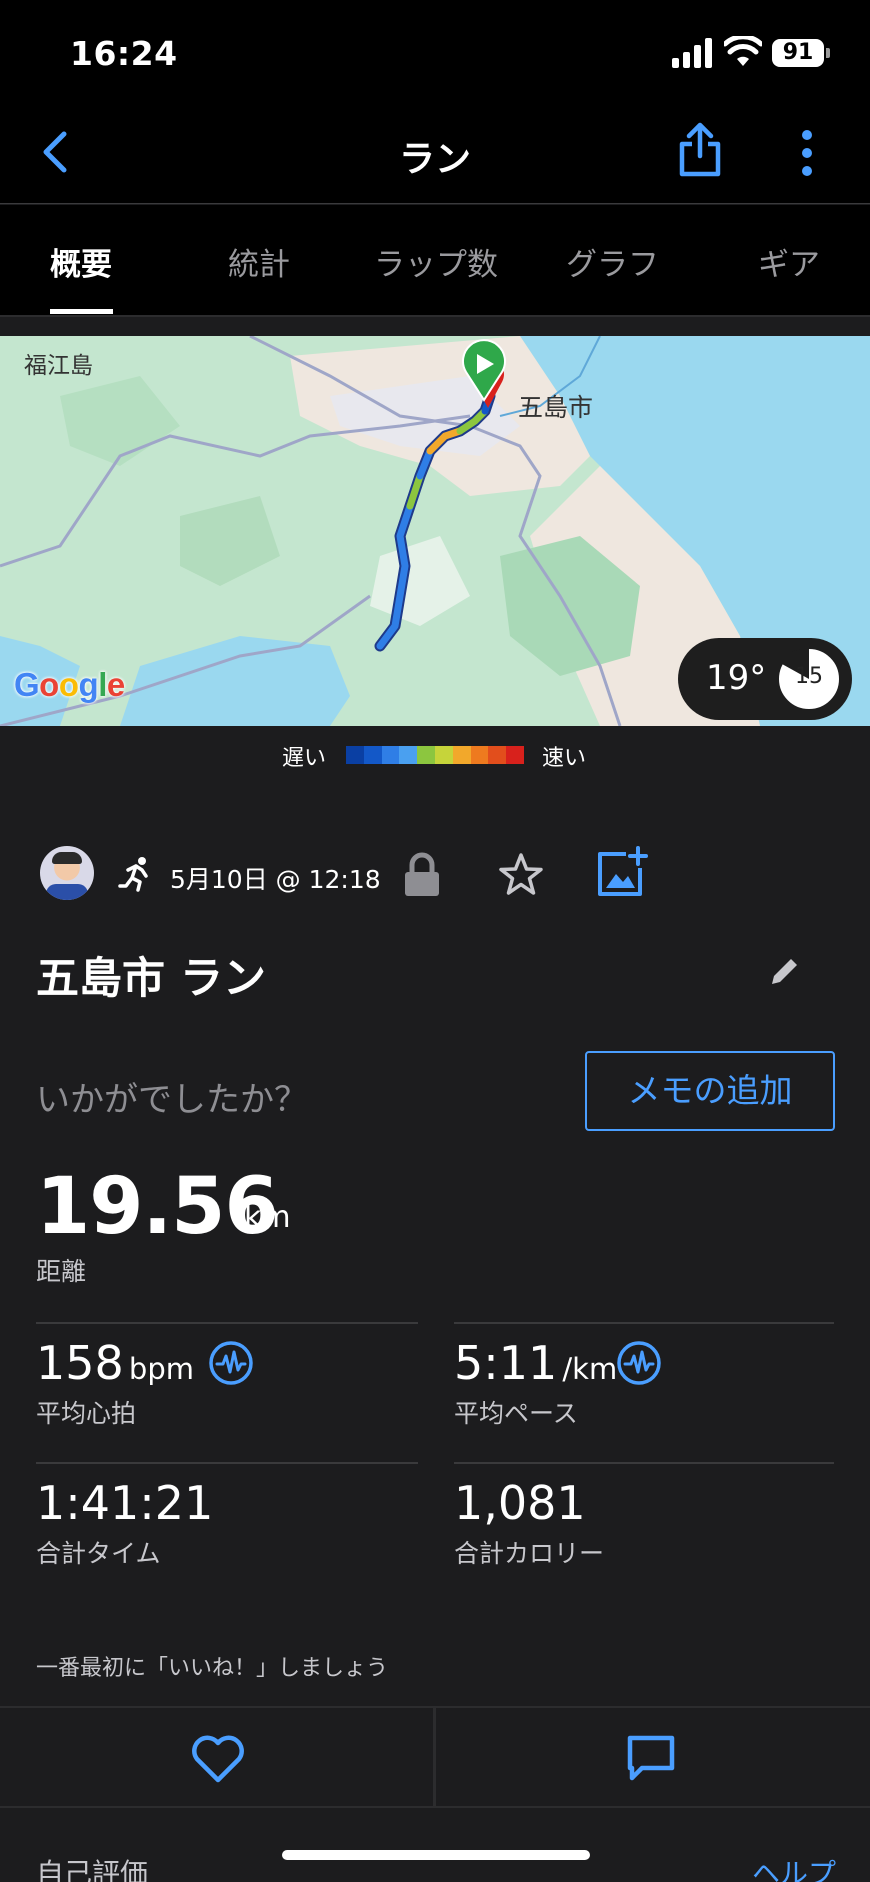 The width and height of the screenshot is (870, 1882). What do you see at coordinates (161, 1369) in the screenshot?
I see `avg-heart-rate-unit: bpm` at bounding box center [161, 1369].